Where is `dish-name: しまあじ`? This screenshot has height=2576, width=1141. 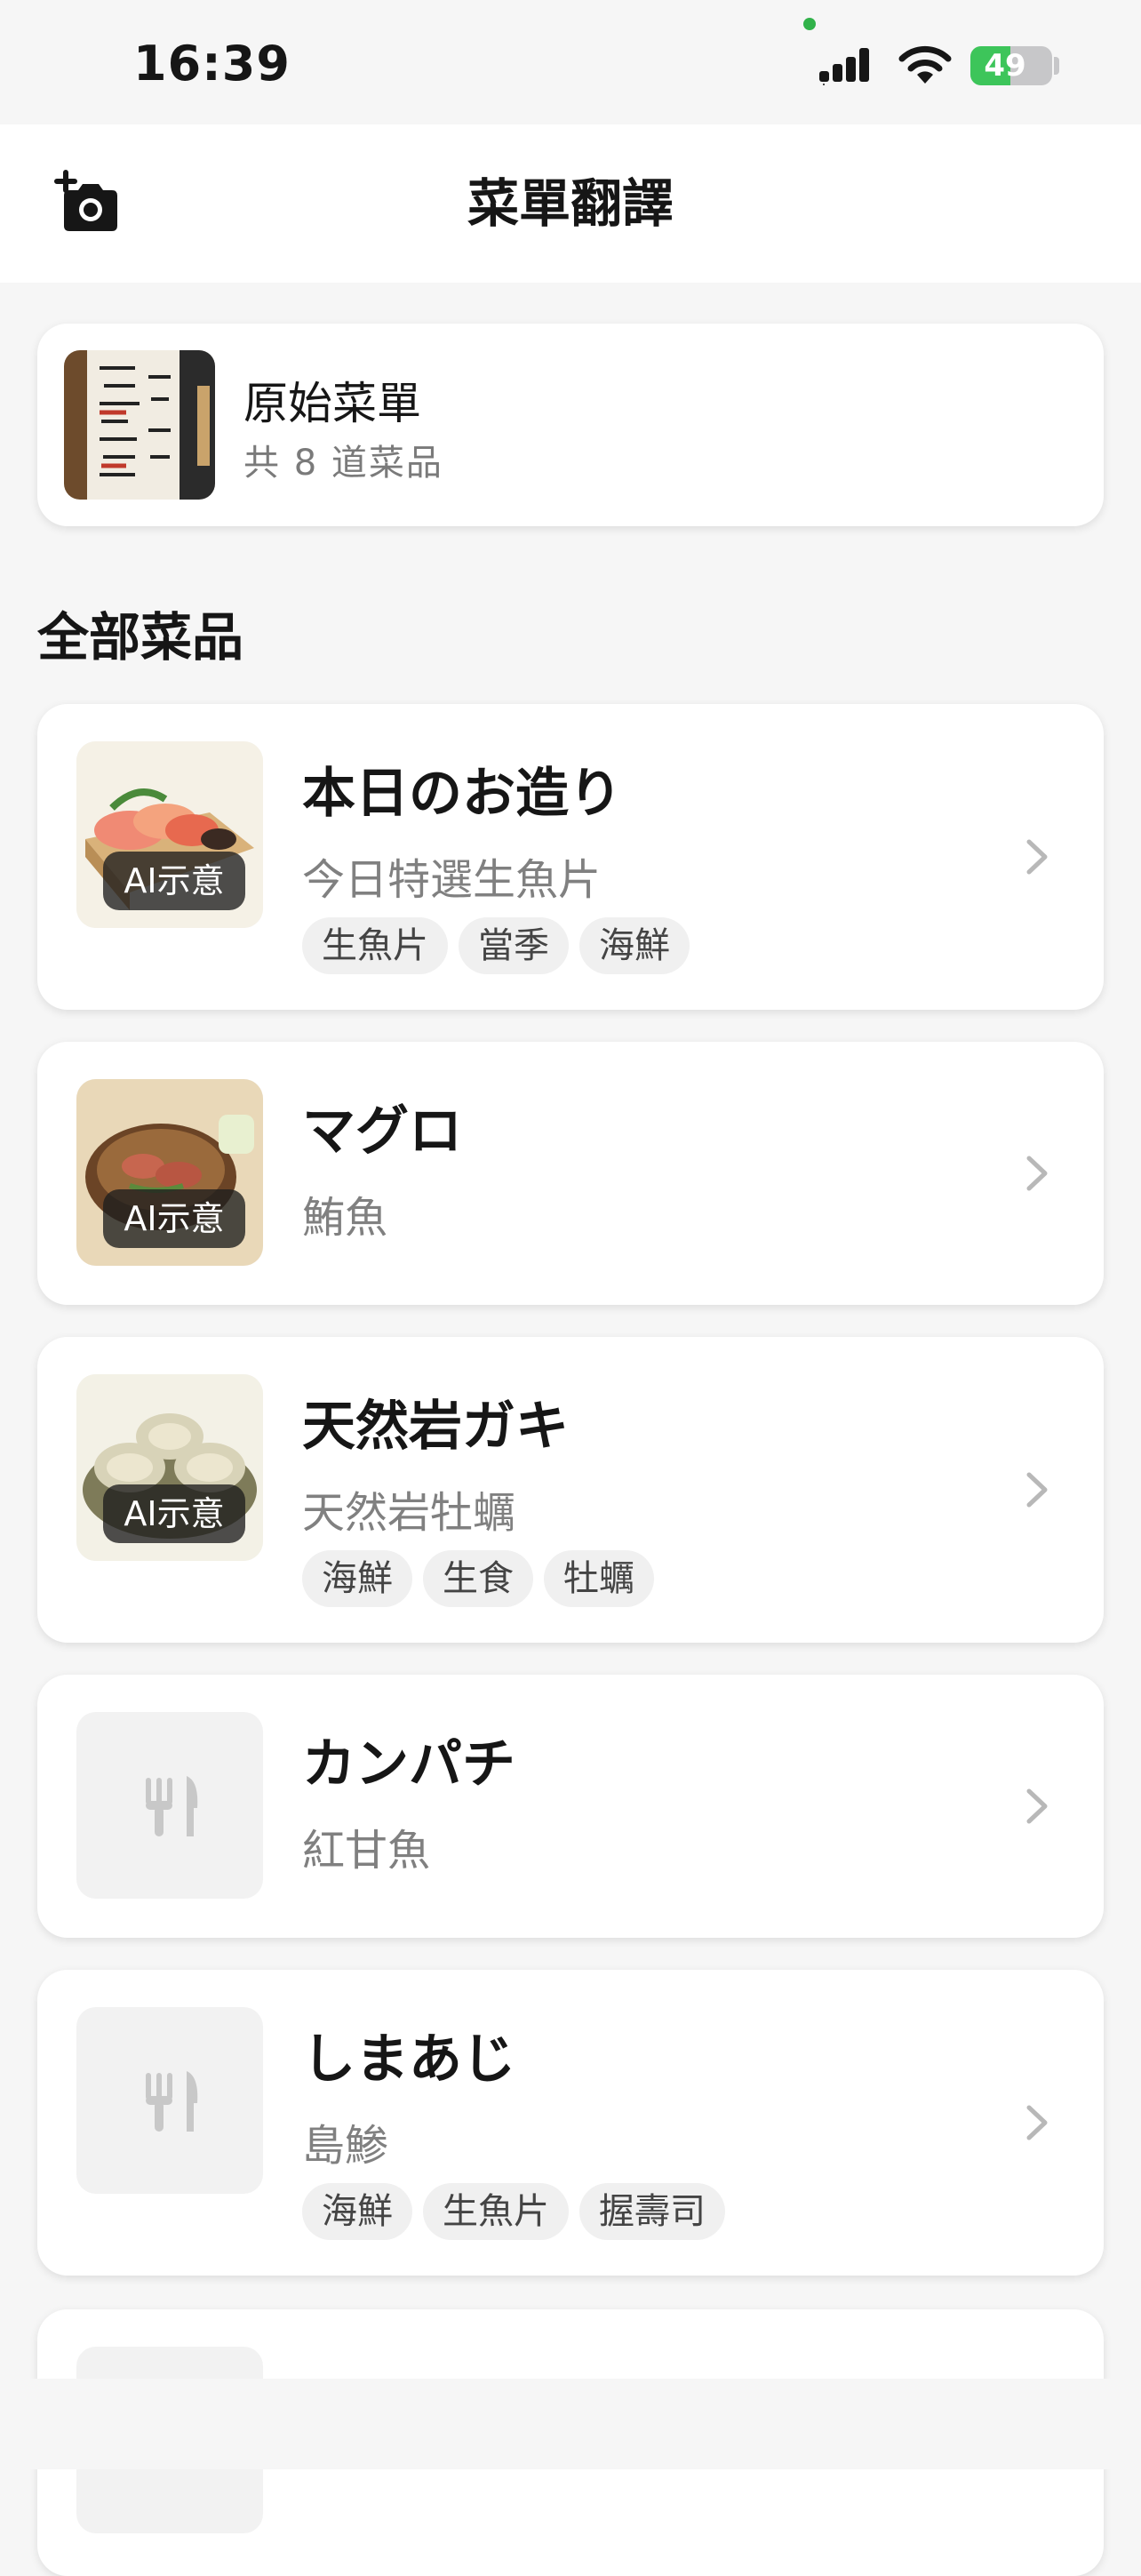
dish-name: しまあじ is located at coordinates (408, 2059).